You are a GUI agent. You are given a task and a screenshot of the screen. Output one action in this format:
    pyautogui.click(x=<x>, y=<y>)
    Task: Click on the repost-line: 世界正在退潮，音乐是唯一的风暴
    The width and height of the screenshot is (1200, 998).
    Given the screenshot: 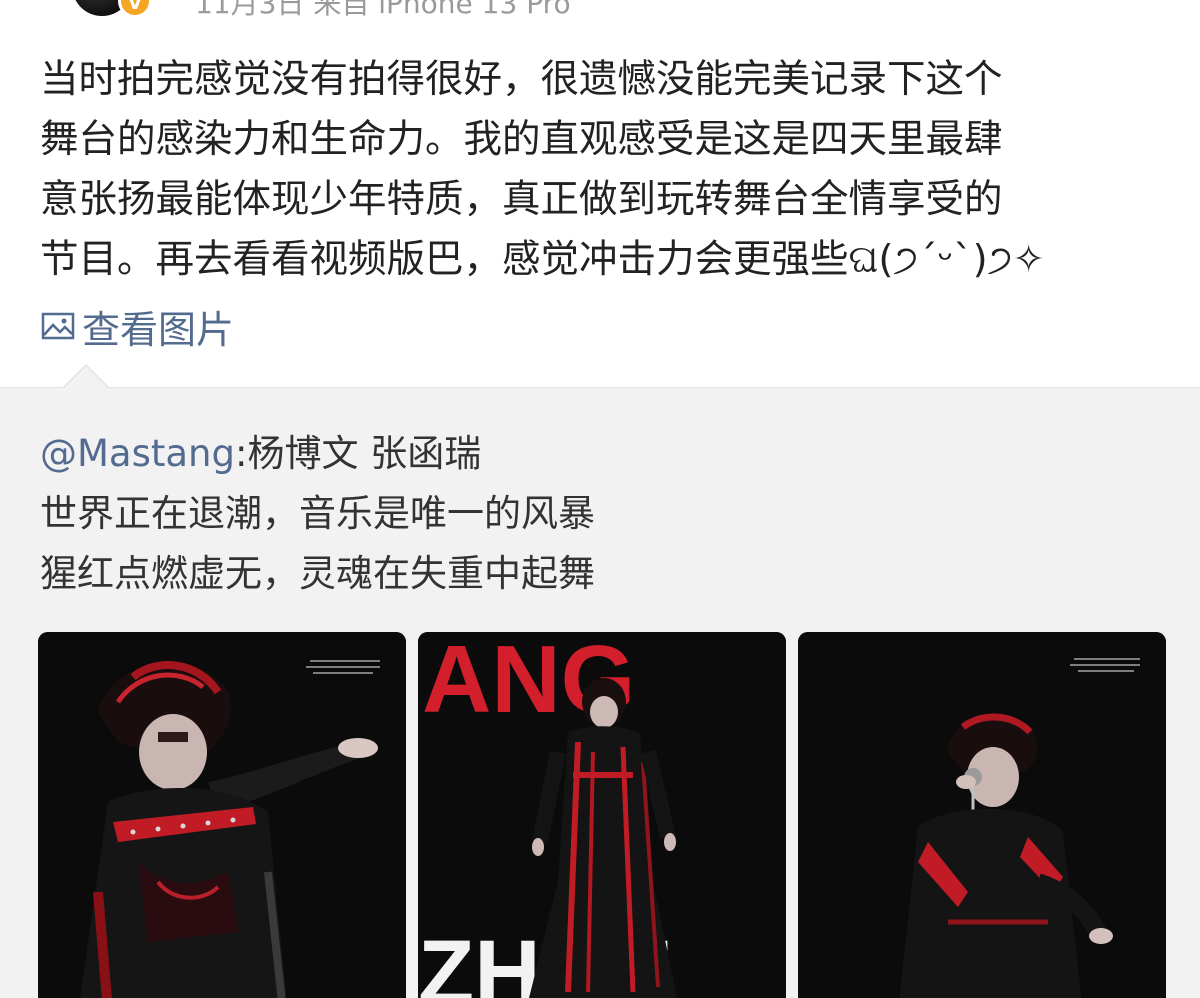 What is the action you would take?
    pyautogui.click(x=317, y=513)
    